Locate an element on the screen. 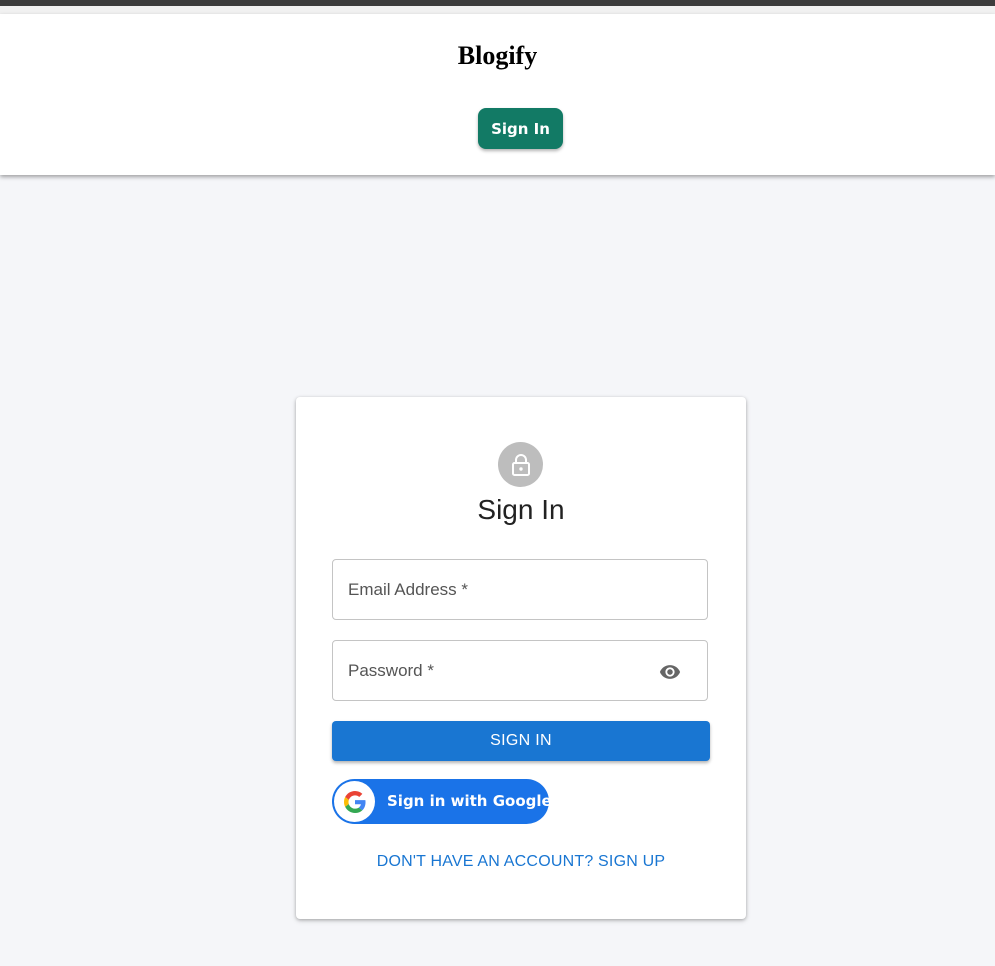 This screenshot has height=966, width=995. card-title: Sign In is located at coordinates (521, 509).